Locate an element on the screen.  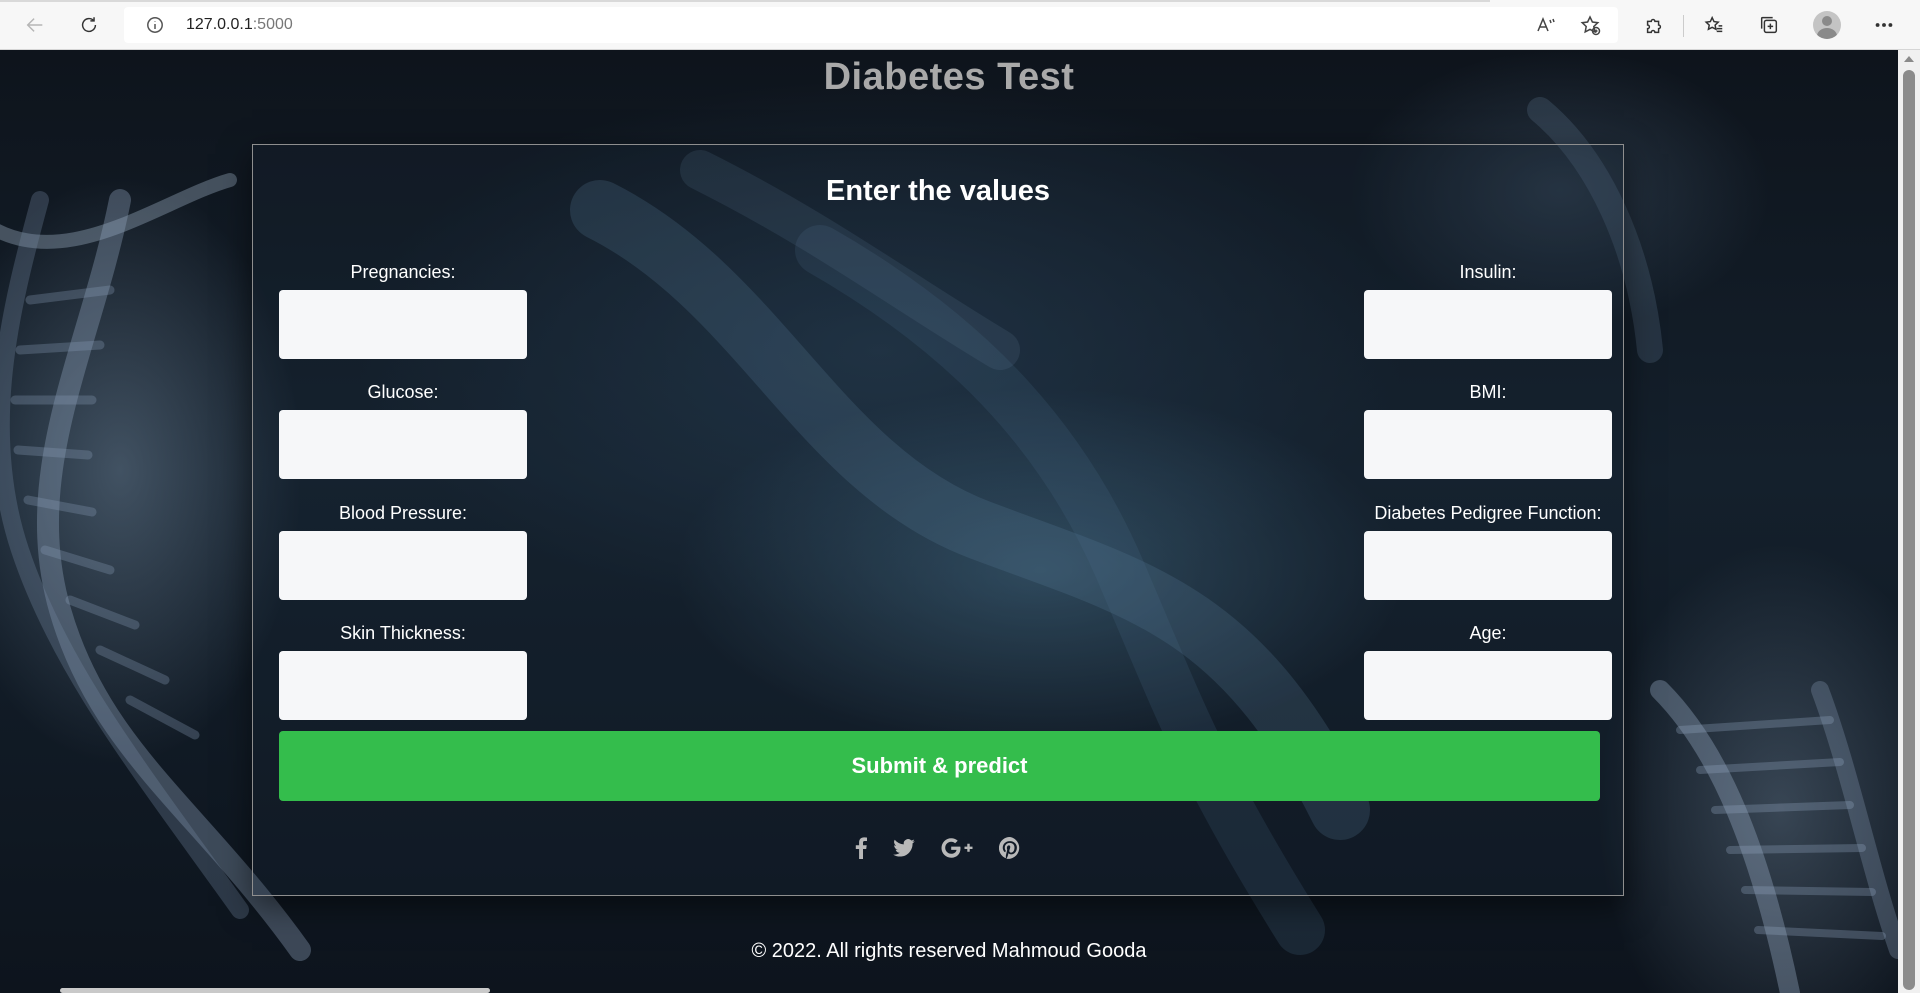
glucose-field: Glucose: is located at coordinates (403, 429).